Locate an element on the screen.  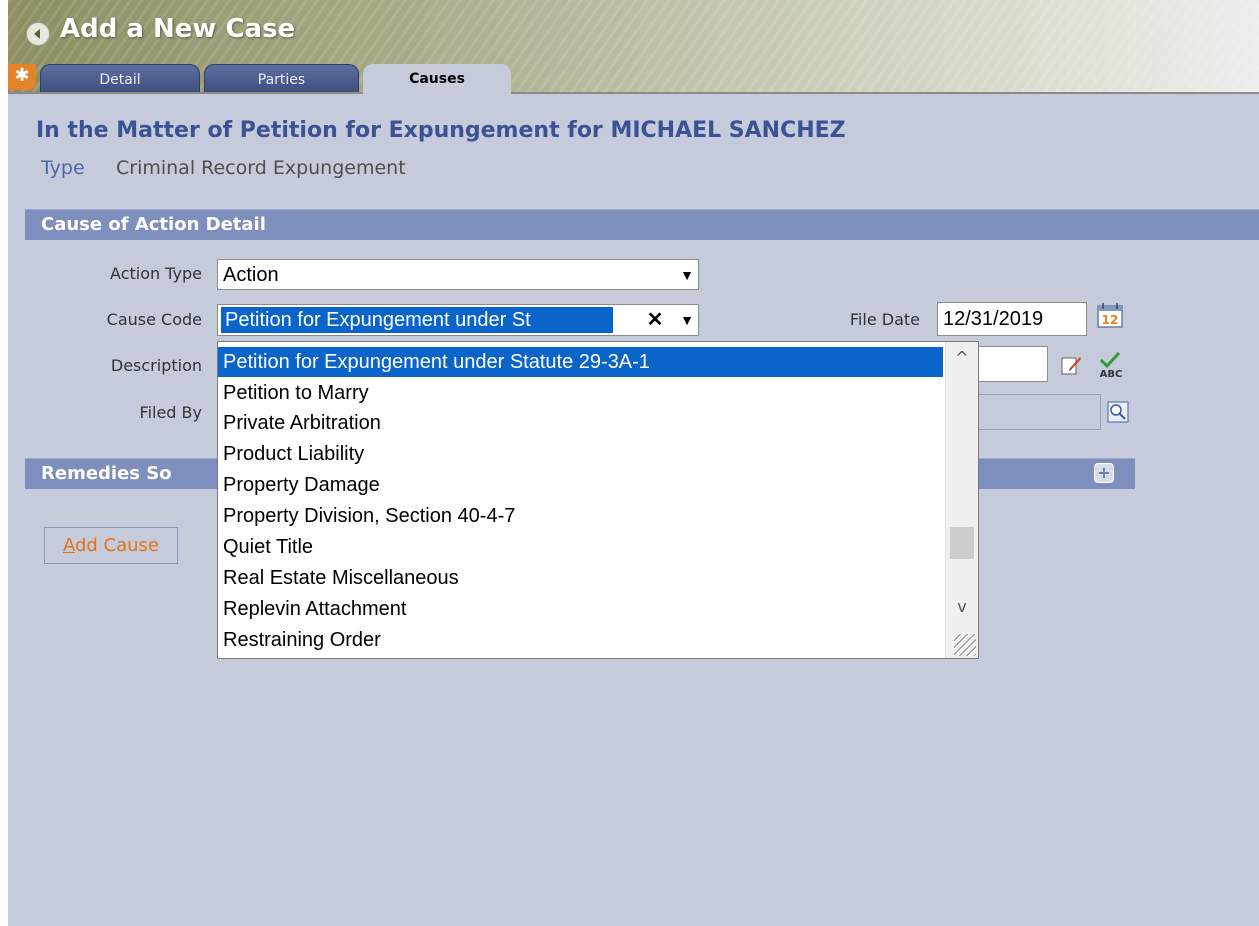
description-label: Description is located at coordinates (156, 365).